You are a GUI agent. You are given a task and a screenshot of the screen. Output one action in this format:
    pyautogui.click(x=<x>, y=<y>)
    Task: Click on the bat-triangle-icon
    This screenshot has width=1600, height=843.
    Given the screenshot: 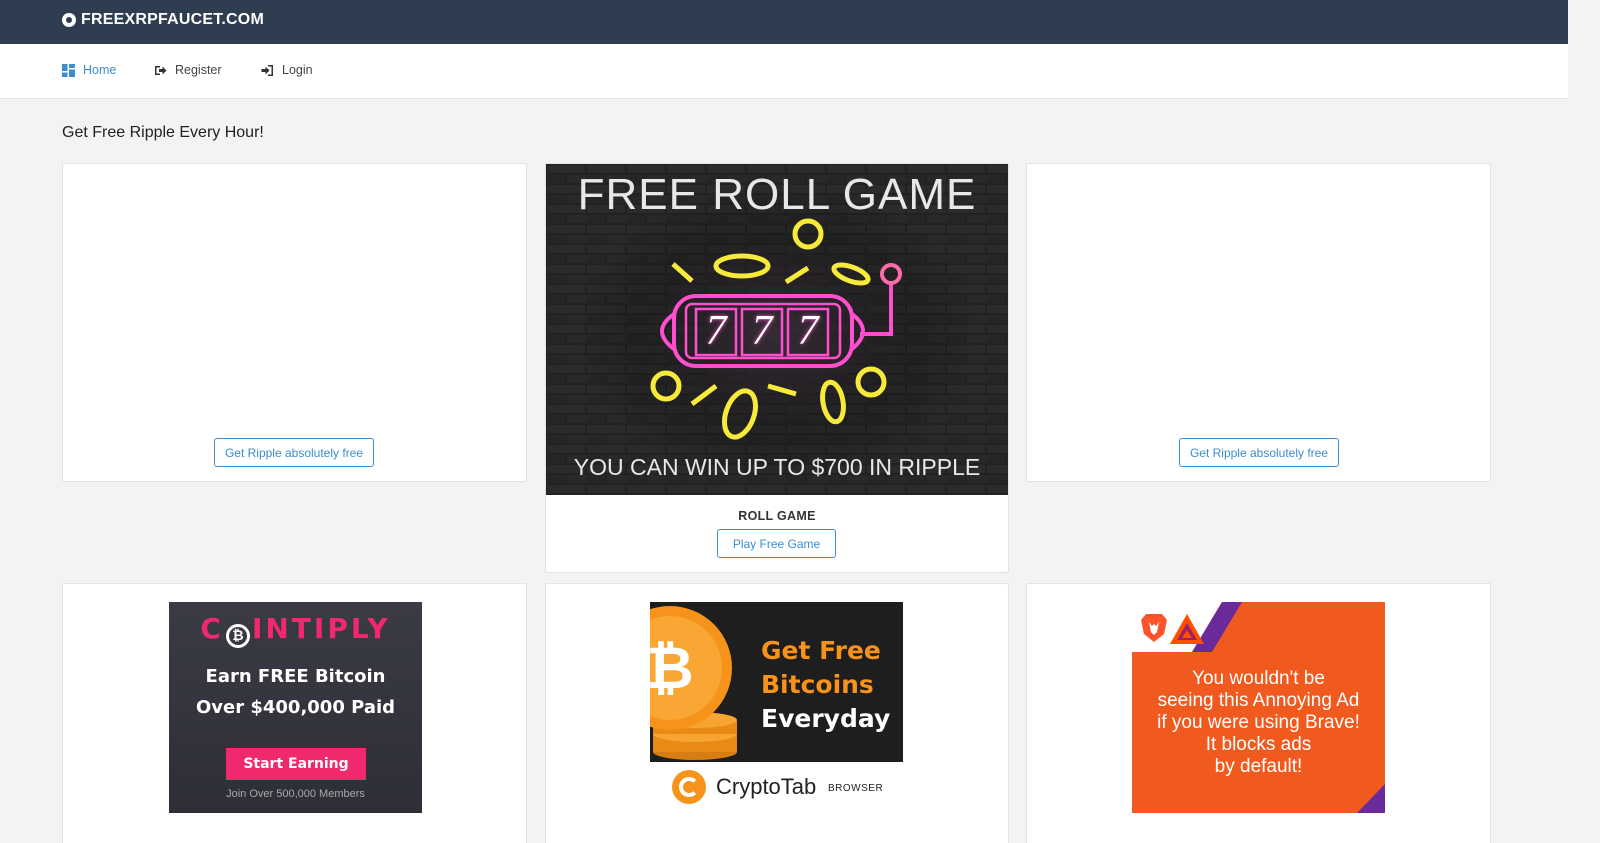 What is the action you would take?
    pyautogui.click(x=1187, y=629)
    